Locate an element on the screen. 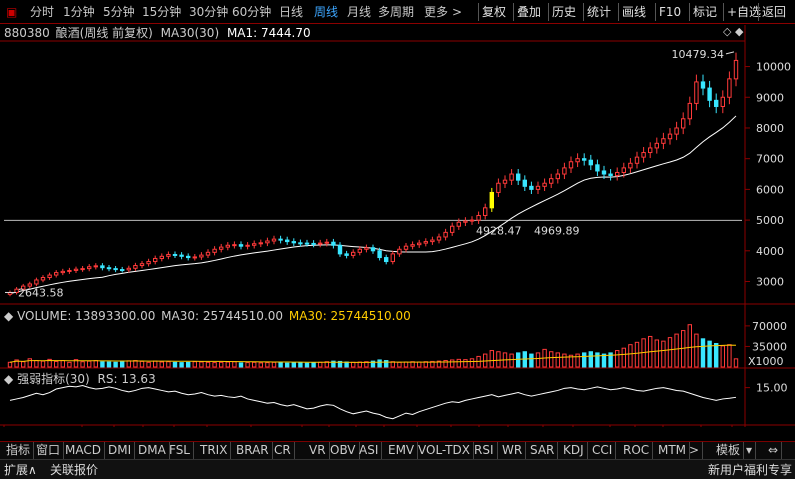 The width and height of the screenshot is (795, 479). period-button: 1分钟 is located at coordinates (79, 12).